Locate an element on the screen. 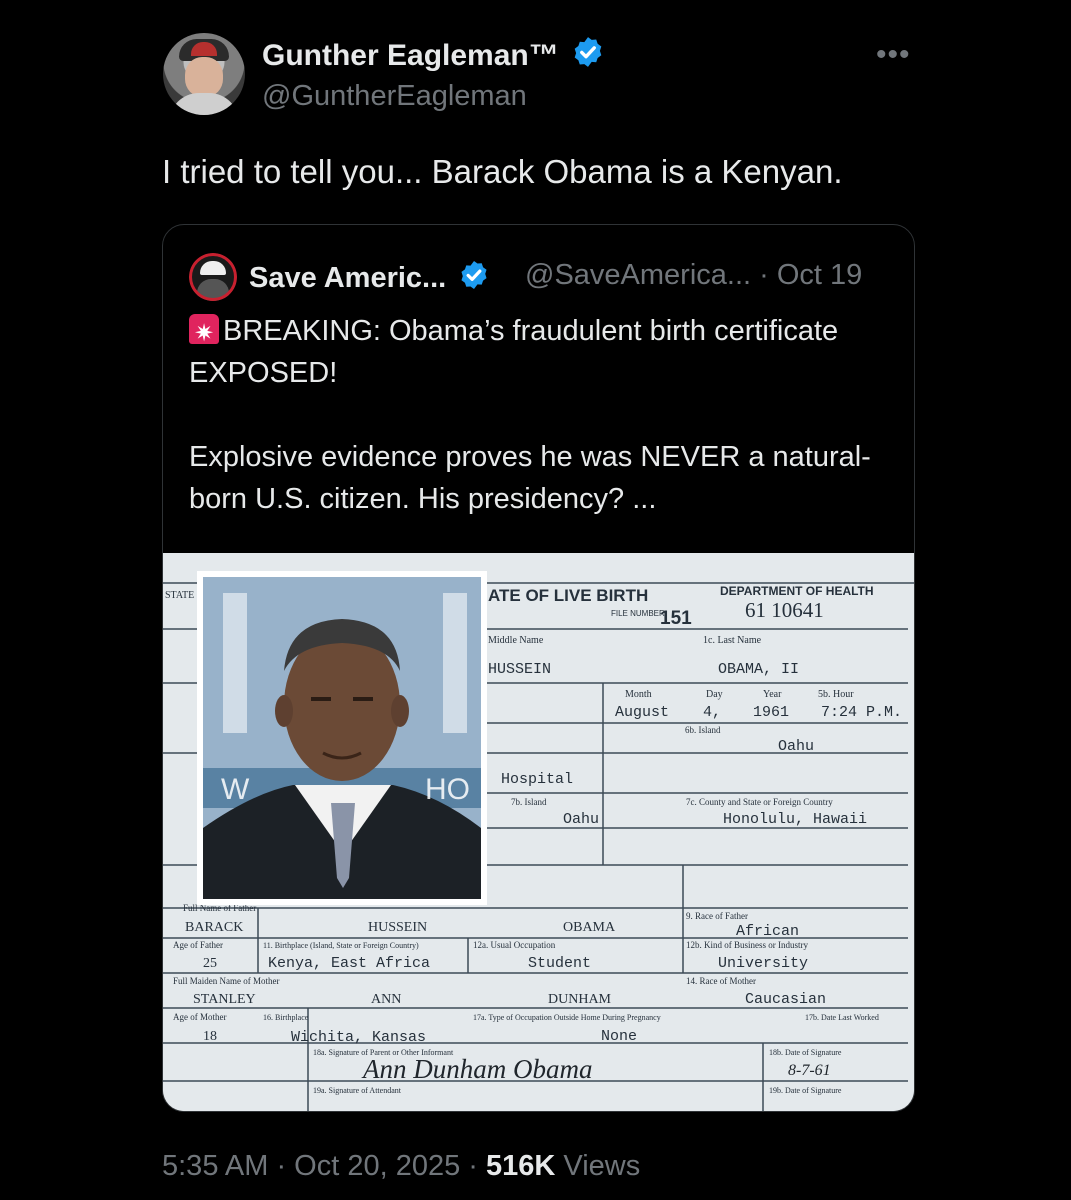  cert-island-label: 6b. Island is located at coordinates (703, 730).